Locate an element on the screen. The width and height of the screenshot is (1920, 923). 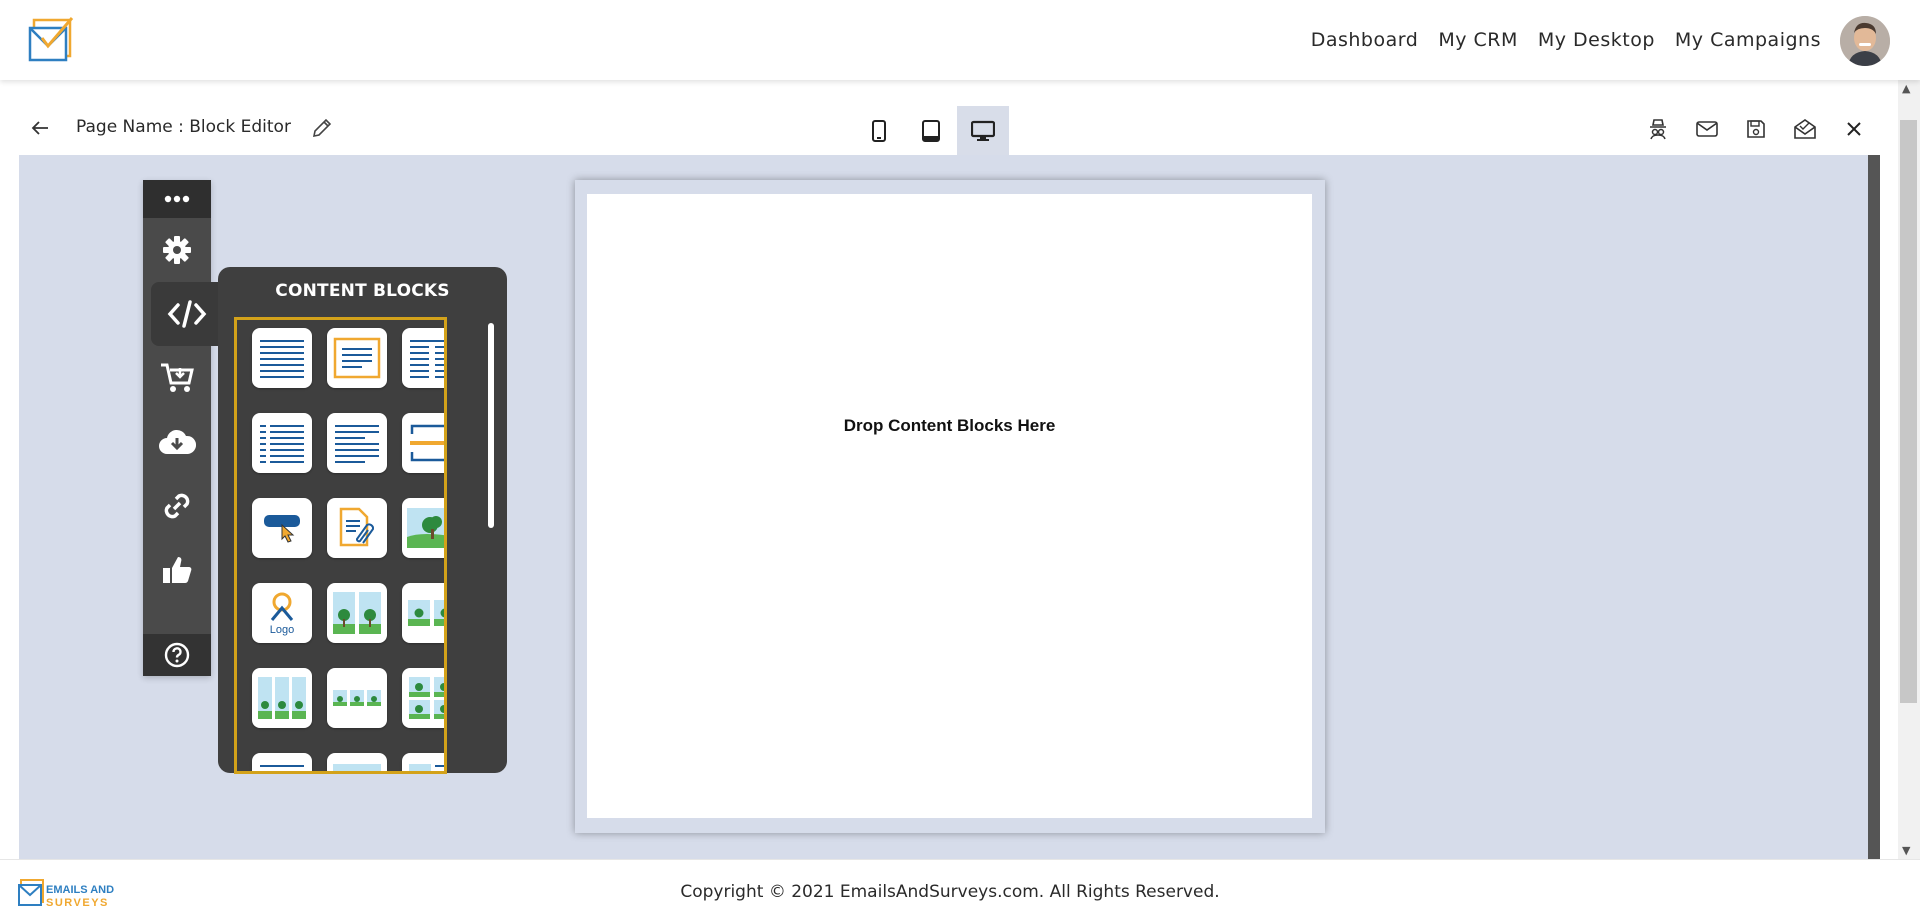
mobile-view-button is located at coordinates (879, 130).